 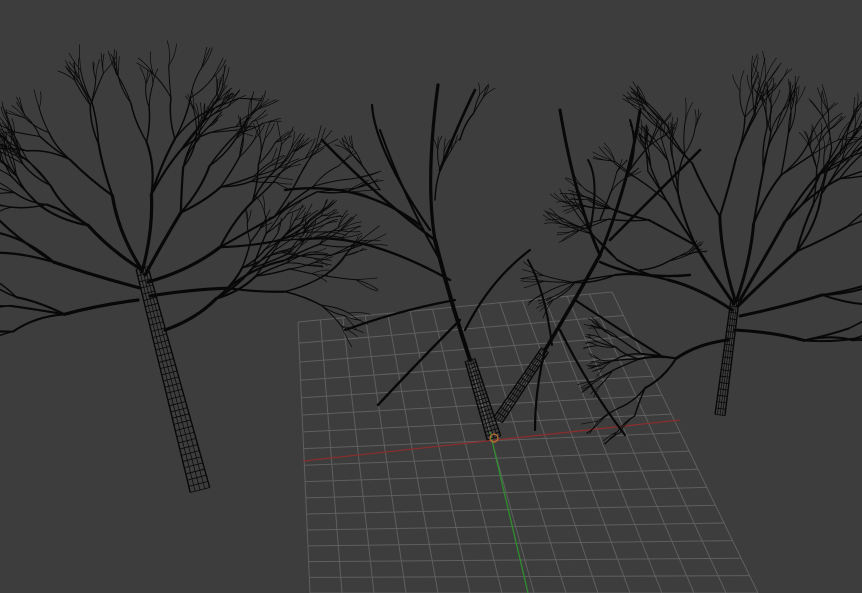 I want to click on tree-left-trunk-edge, so click(x=179, y=377).